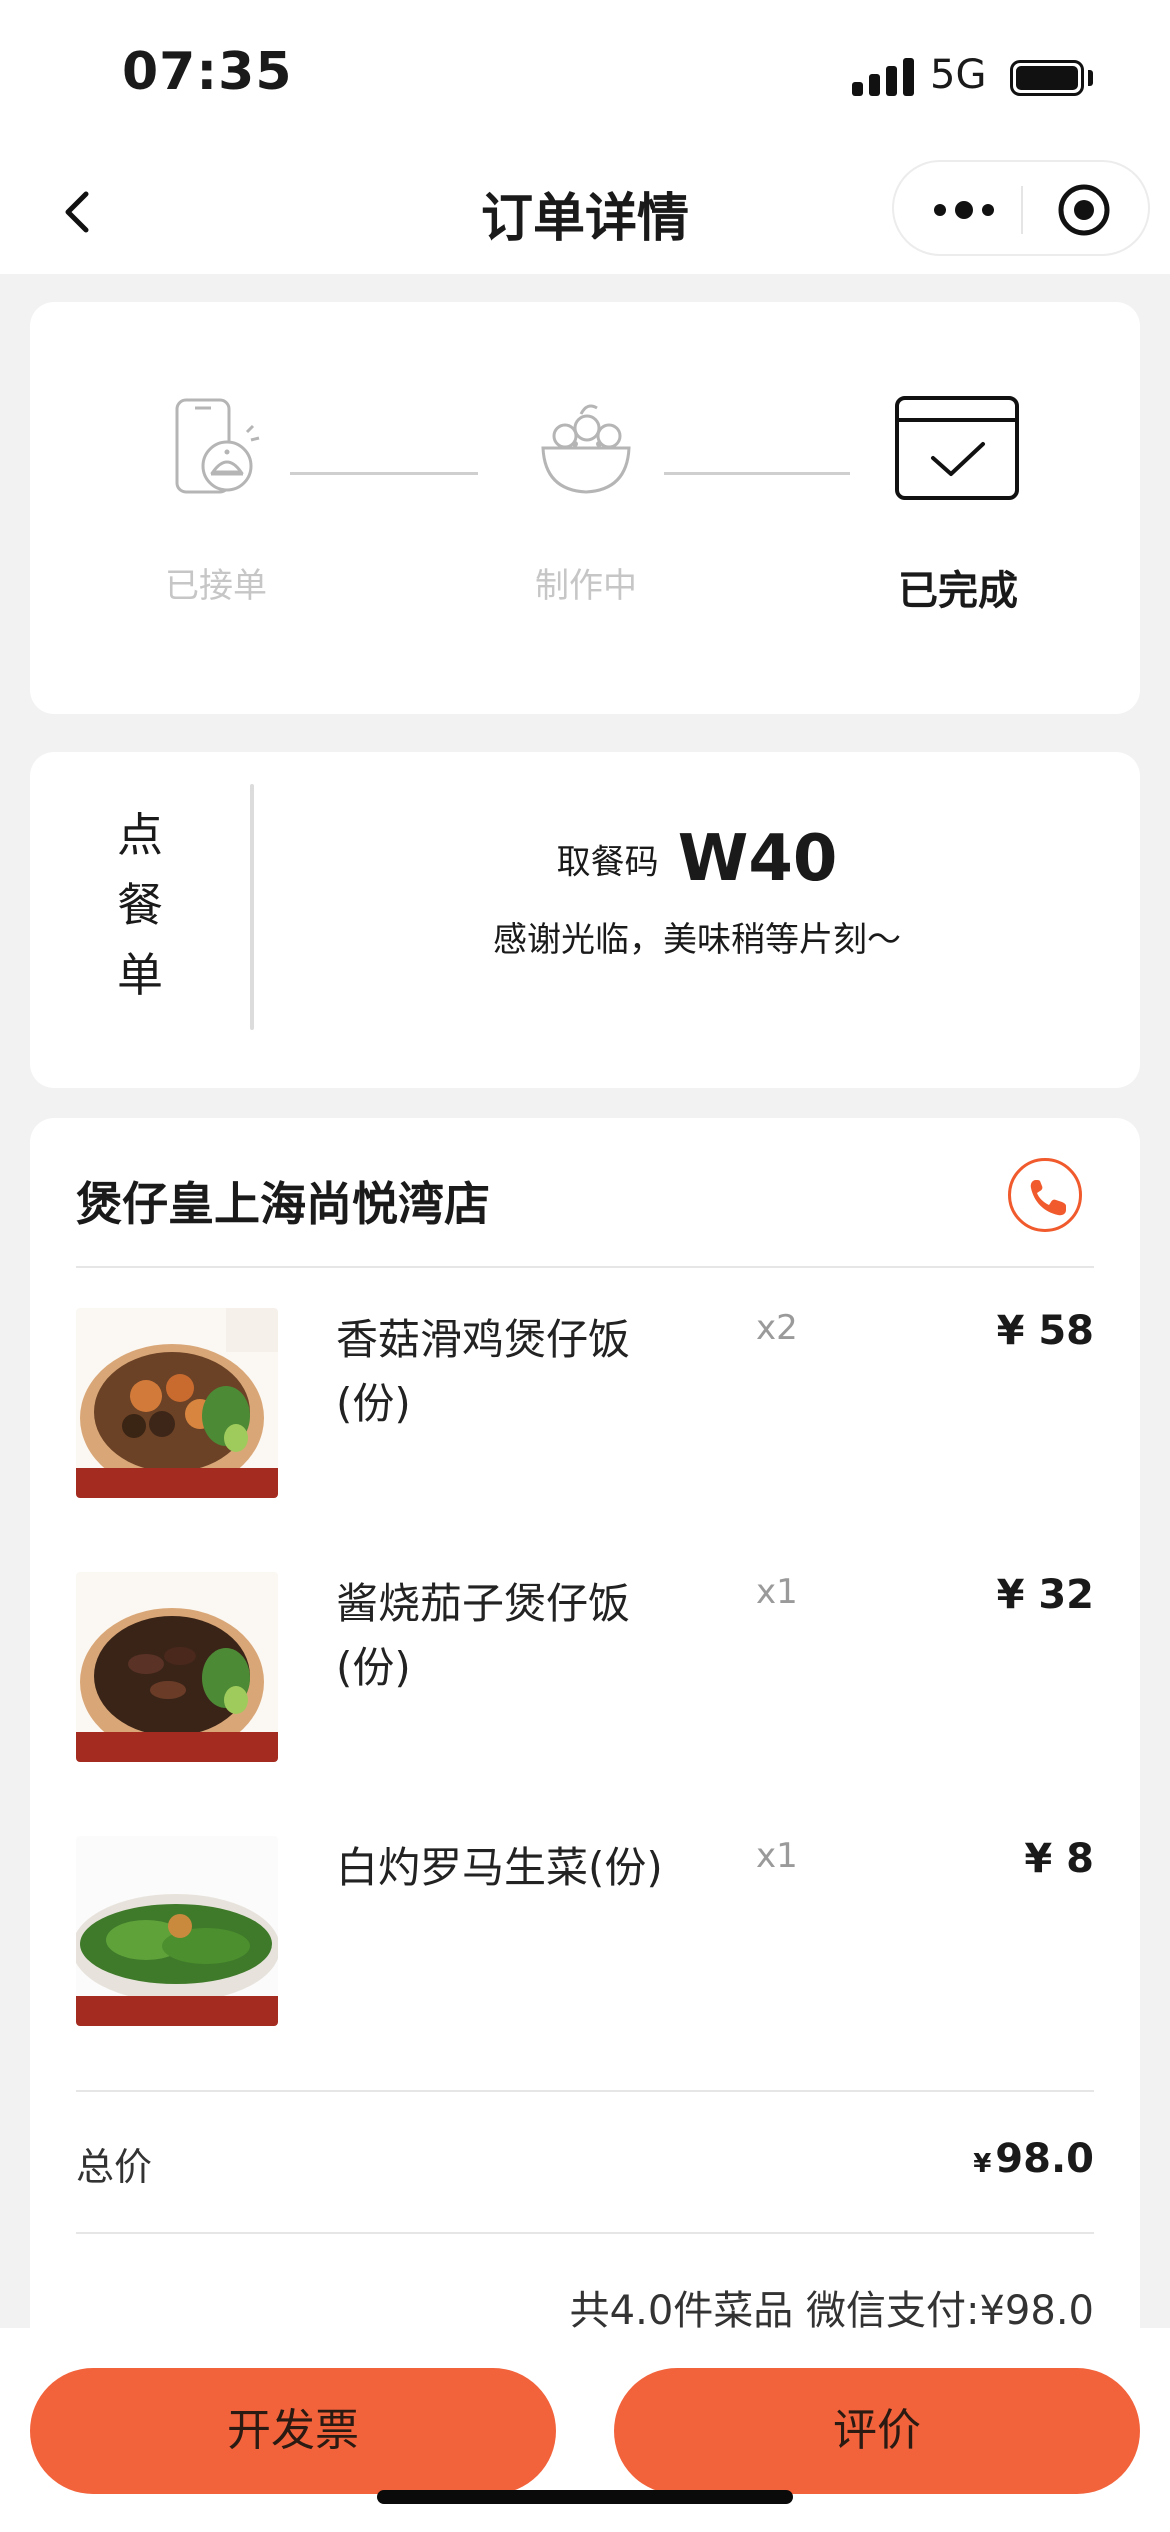  I want to click on step-label: 已接单, so click(216, 586).